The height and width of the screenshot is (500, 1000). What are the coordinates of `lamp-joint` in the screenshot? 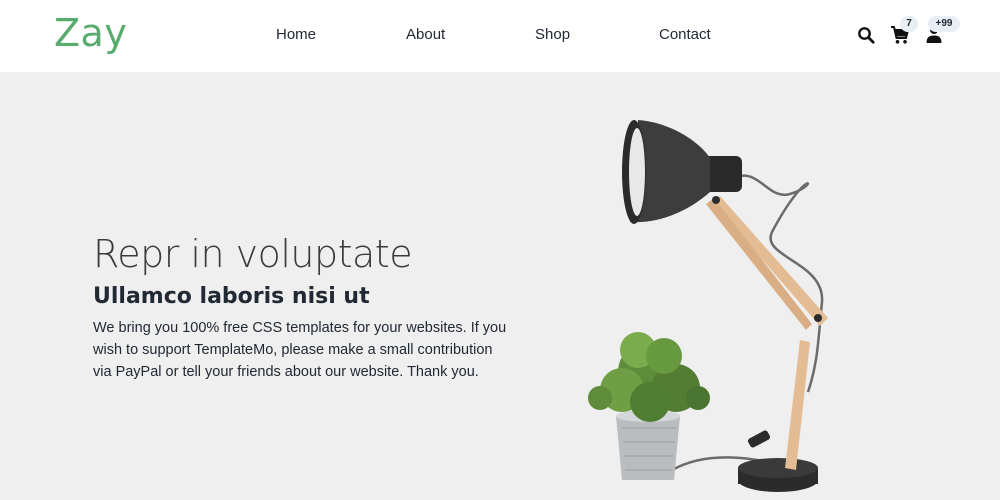 It's located at (818, 318).